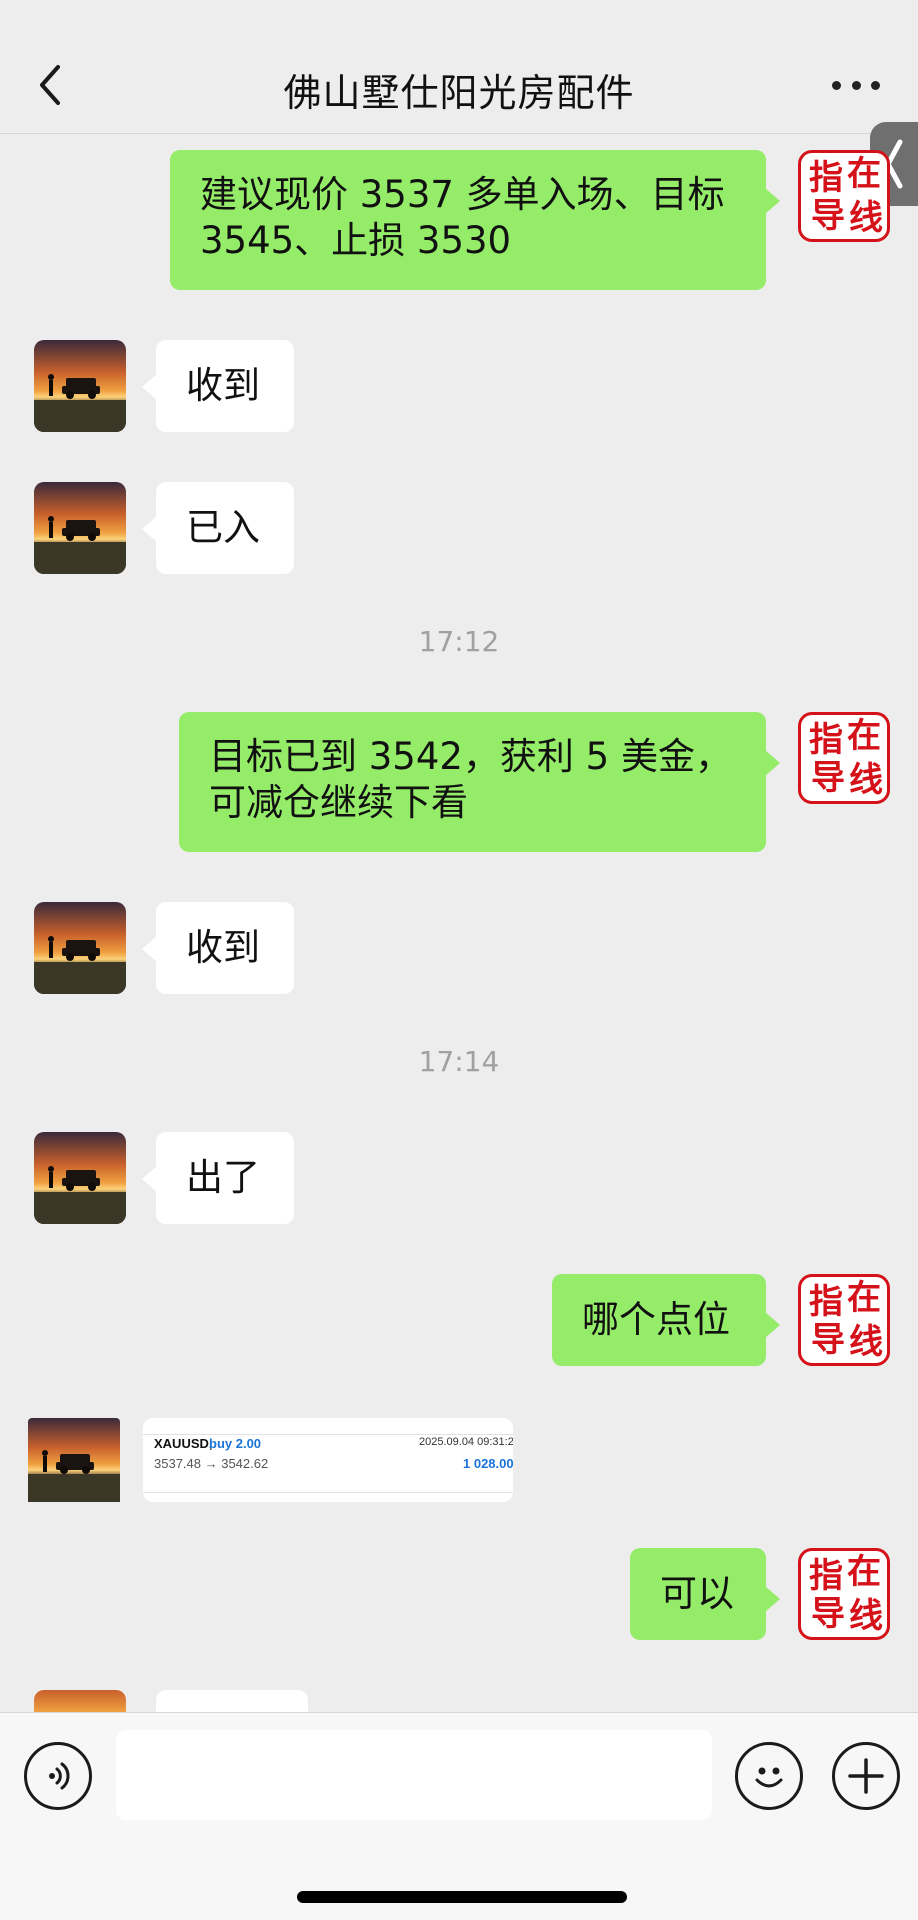 The image size is (918, 1920). What do you see at coordinates (462, 194) in the screenshot?
I see `message-line: 建议现价 3537 多单入场、目标` at bounding box center [462, 194].